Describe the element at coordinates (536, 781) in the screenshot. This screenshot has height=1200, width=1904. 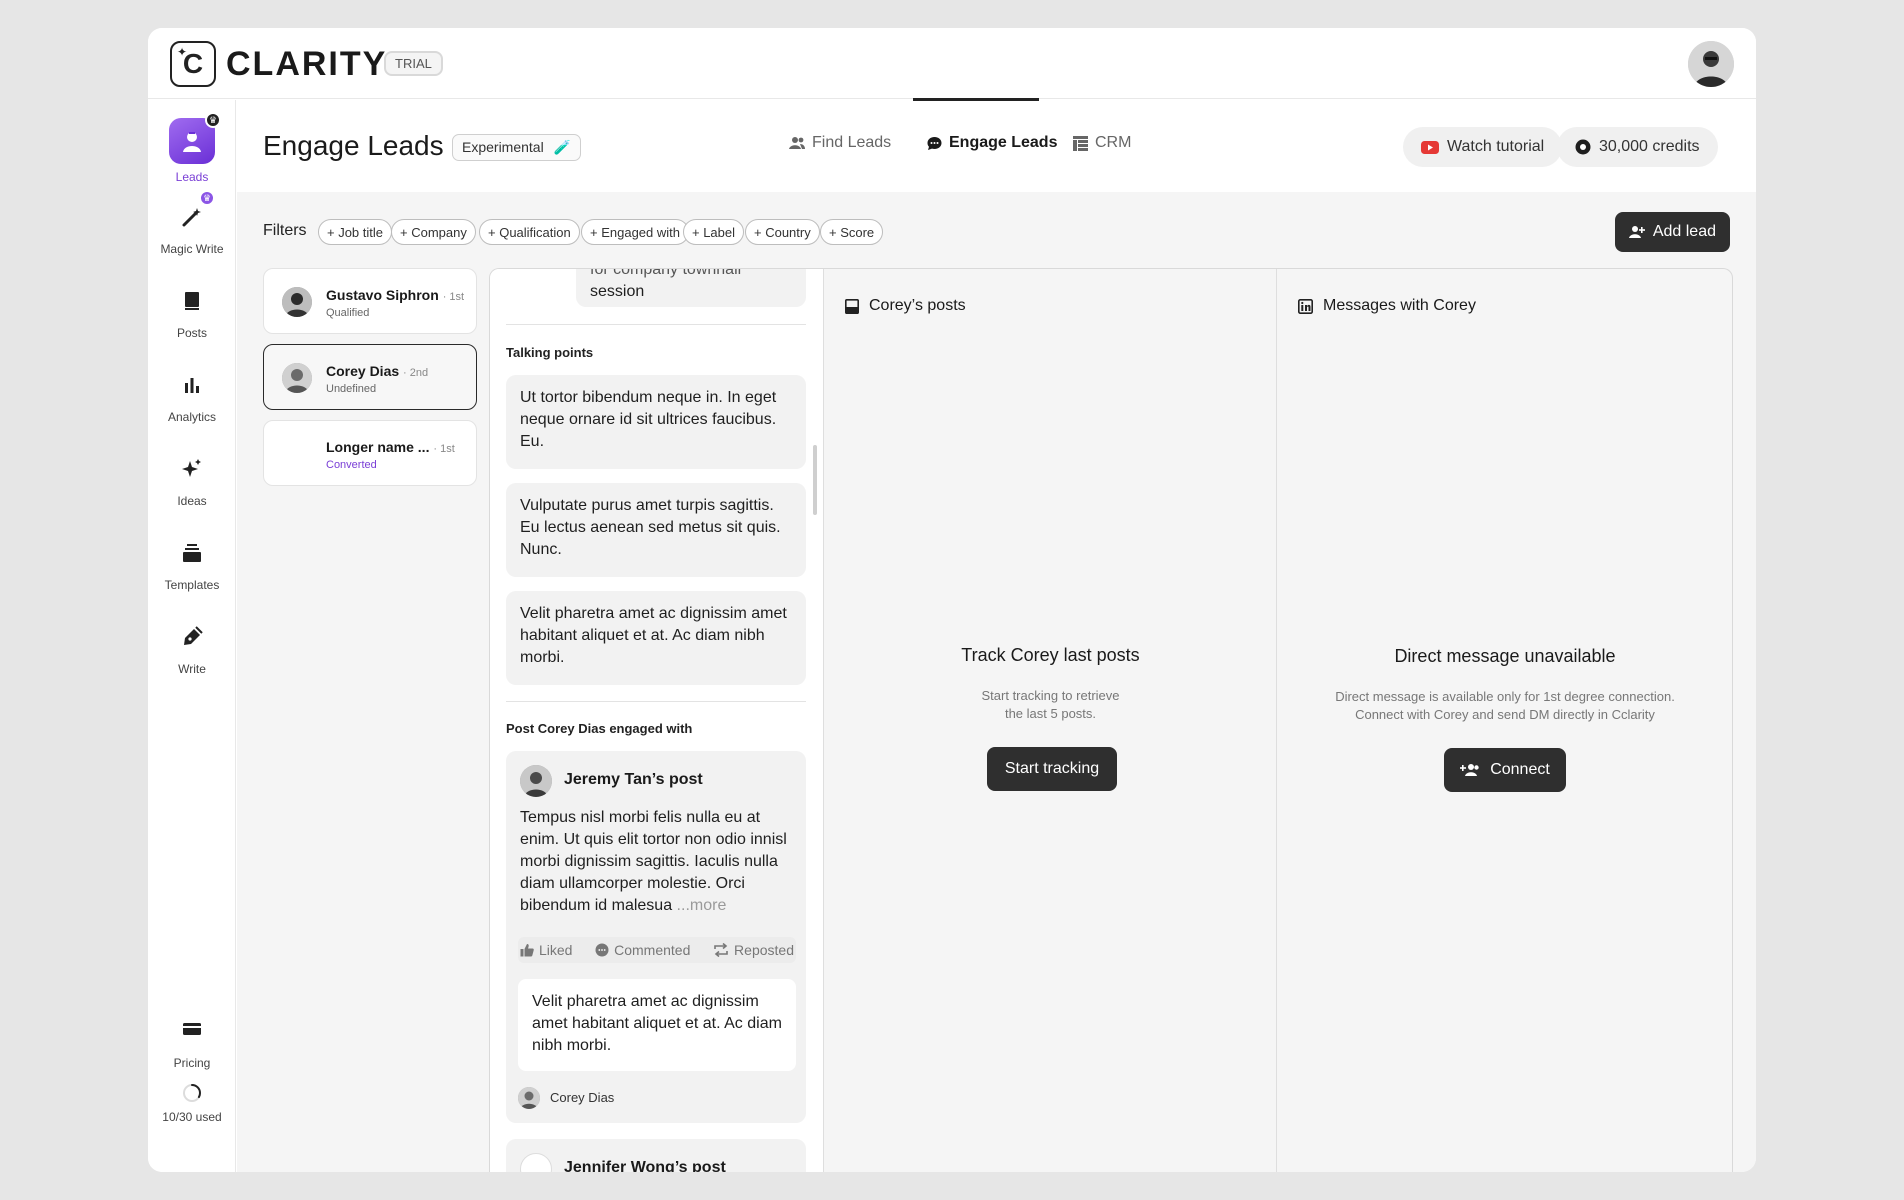
I see `post-author-avatar` at that location.